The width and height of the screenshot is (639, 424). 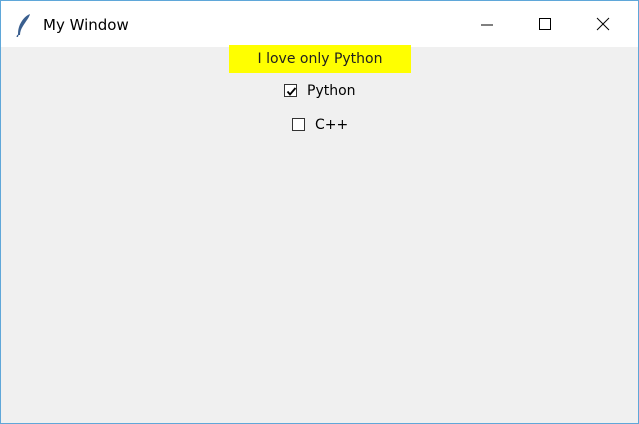 I want to click on window-title: My Window, so click(x=86, y=25).